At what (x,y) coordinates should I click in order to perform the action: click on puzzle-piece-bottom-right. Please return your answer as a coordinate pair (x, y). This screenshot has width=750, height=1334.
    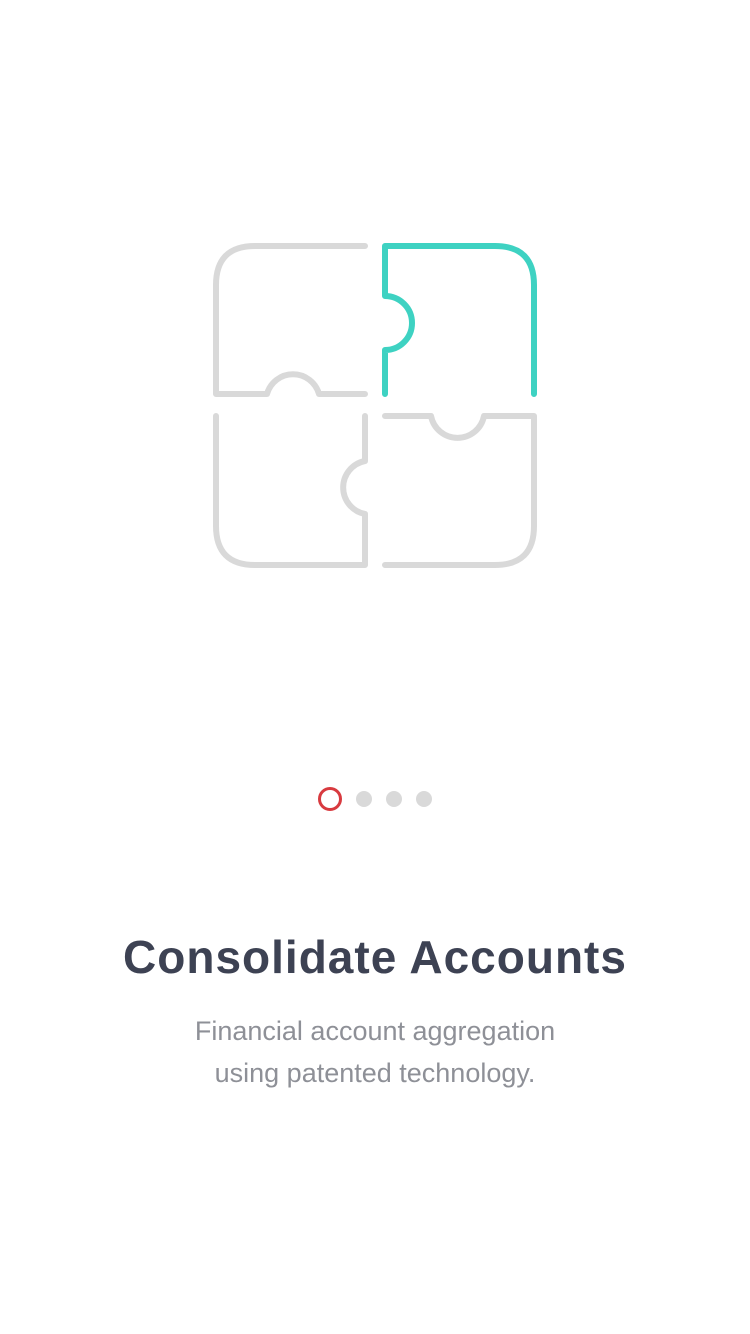
    Looking at the image, I should click on (459, 490).